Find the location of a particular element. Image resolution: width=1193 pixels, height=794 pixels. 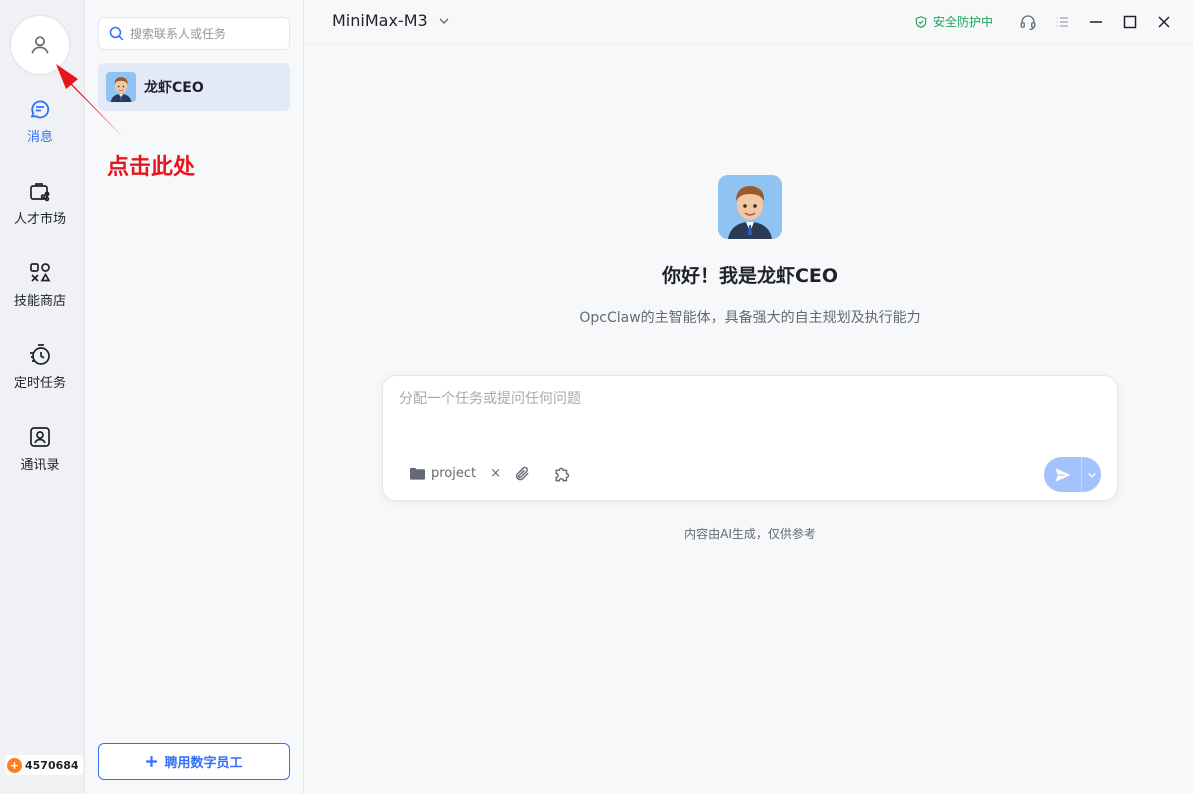

close-button is located at coordinates (1164, 22).